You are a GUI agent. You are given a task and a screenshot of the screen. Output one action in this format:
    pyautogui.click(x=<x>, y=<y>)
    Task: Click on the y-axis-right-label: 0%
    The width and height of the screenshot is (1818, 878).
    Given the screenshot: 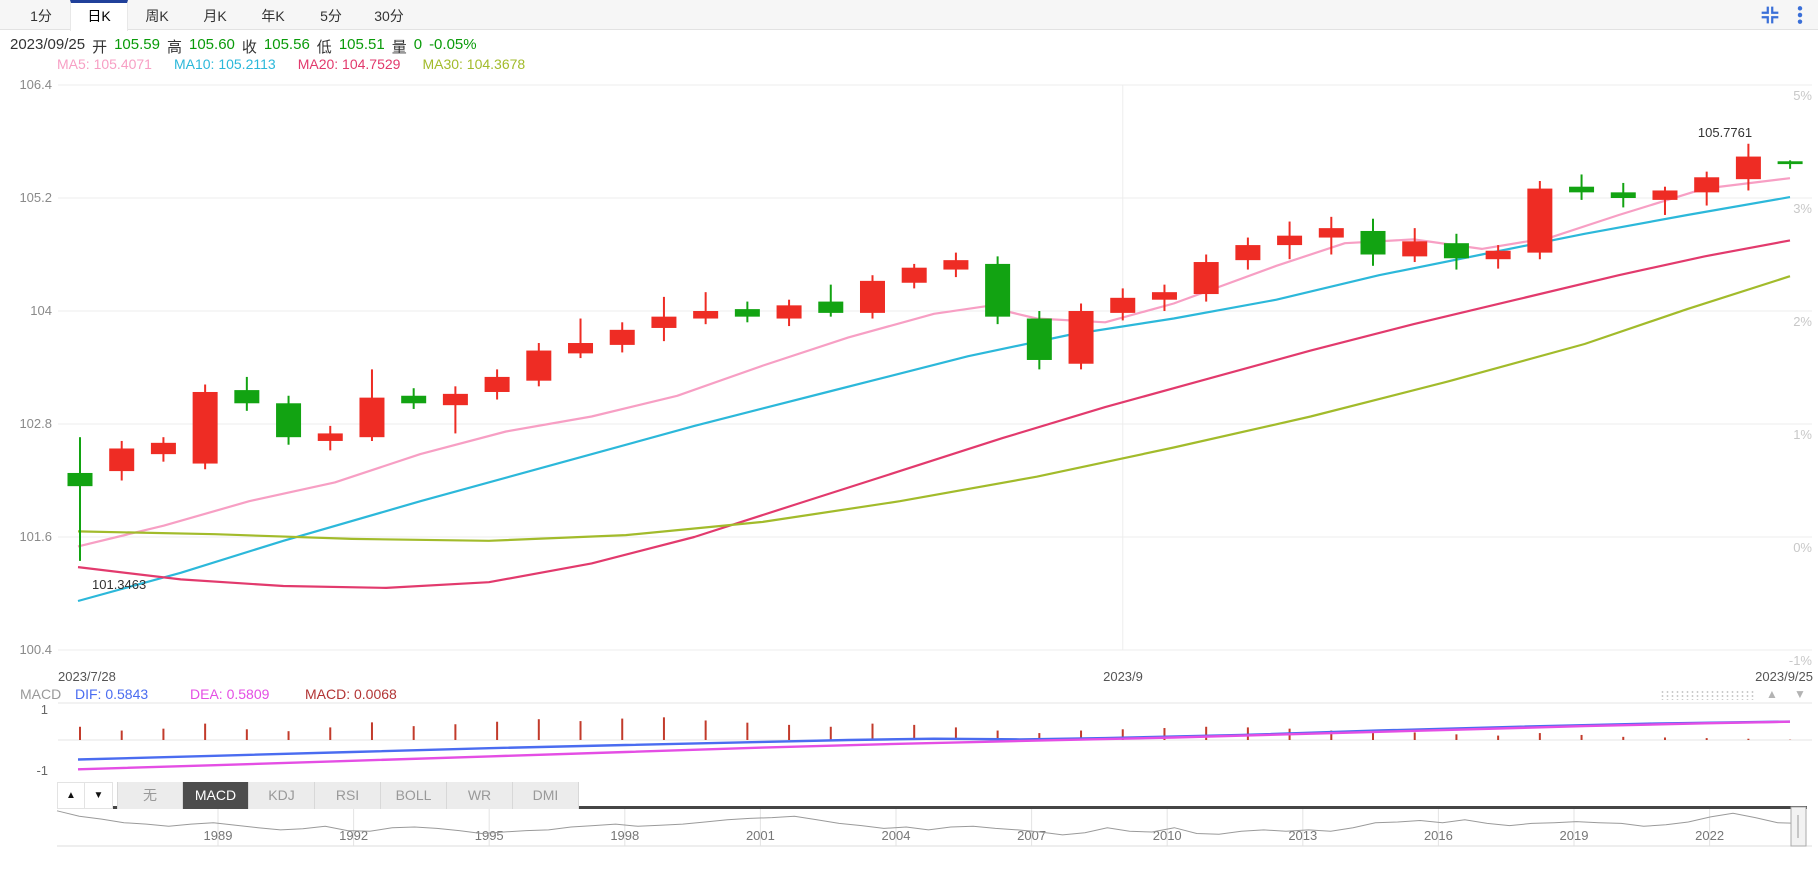 What is the action you would take?
    pyautogui.click(x=1802, y=547)
    